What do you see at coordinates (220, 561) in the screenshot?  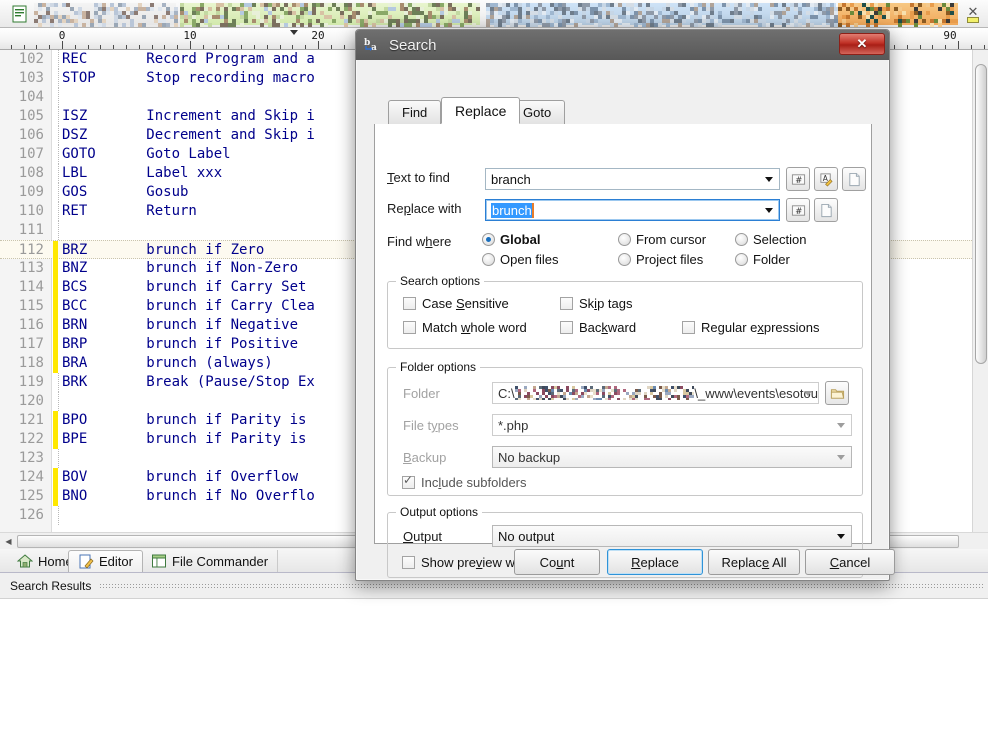 I see `tab-file-commander-label: File Commander` at bounding box center [220, 561].